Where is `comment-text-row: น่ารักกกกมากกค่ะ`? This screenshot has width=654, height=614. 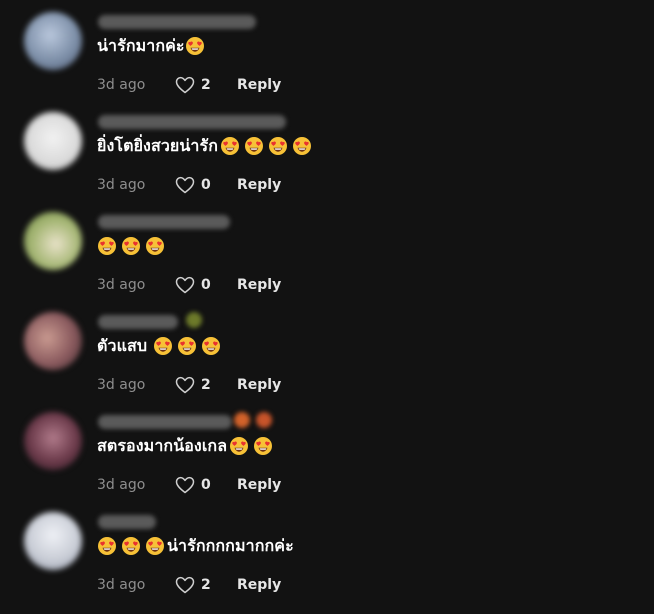
comment-text-row: น่ารักกกกมากกค่ะ is located at coordinates (195, 546).